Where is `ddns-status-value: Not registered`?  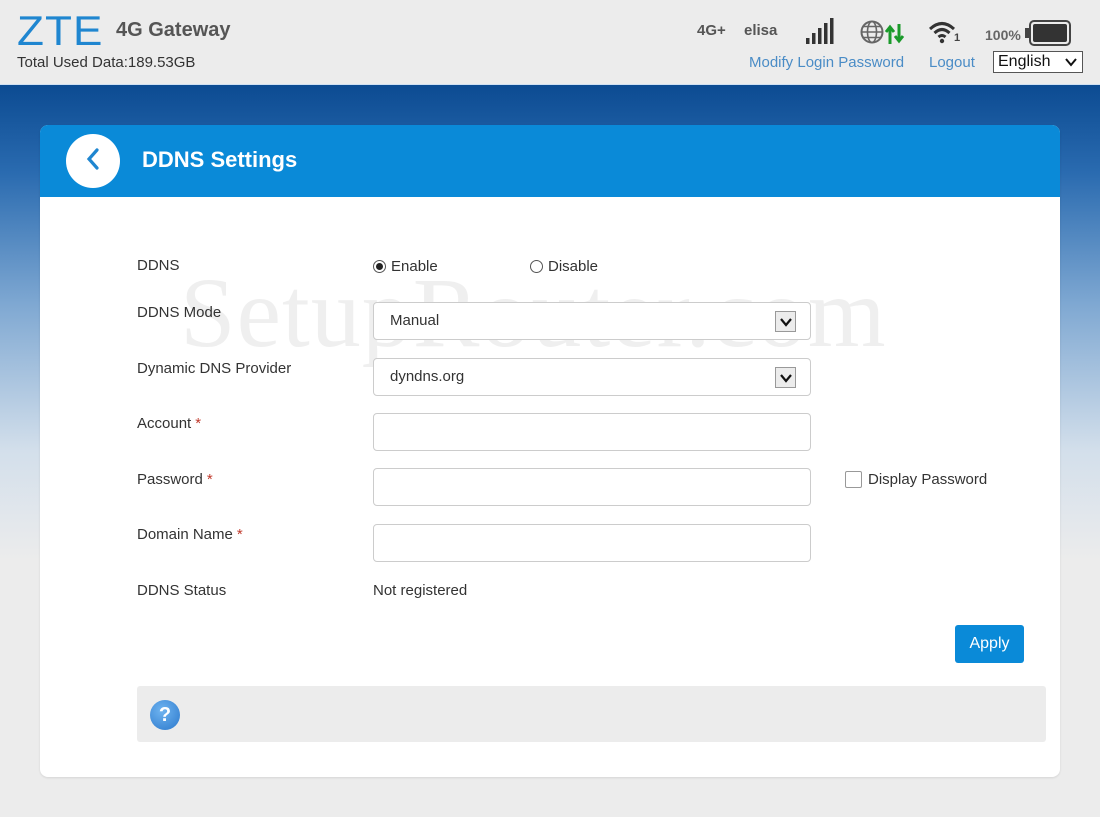 ddns-status-value: Not registered is located at coordinates (420, 590).